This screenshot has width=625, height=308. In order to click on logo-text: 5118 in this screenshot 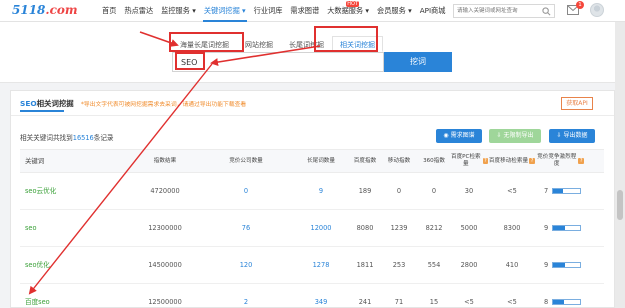, I will do `click(29, 10)`.